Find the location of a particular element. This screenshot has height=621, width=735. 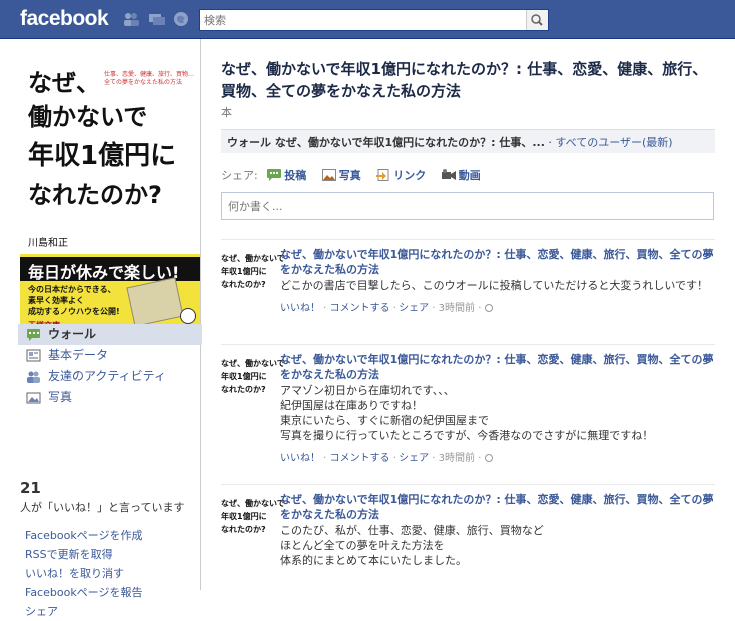

share-photo-button: 写真 is located at coordinates (341, 175).